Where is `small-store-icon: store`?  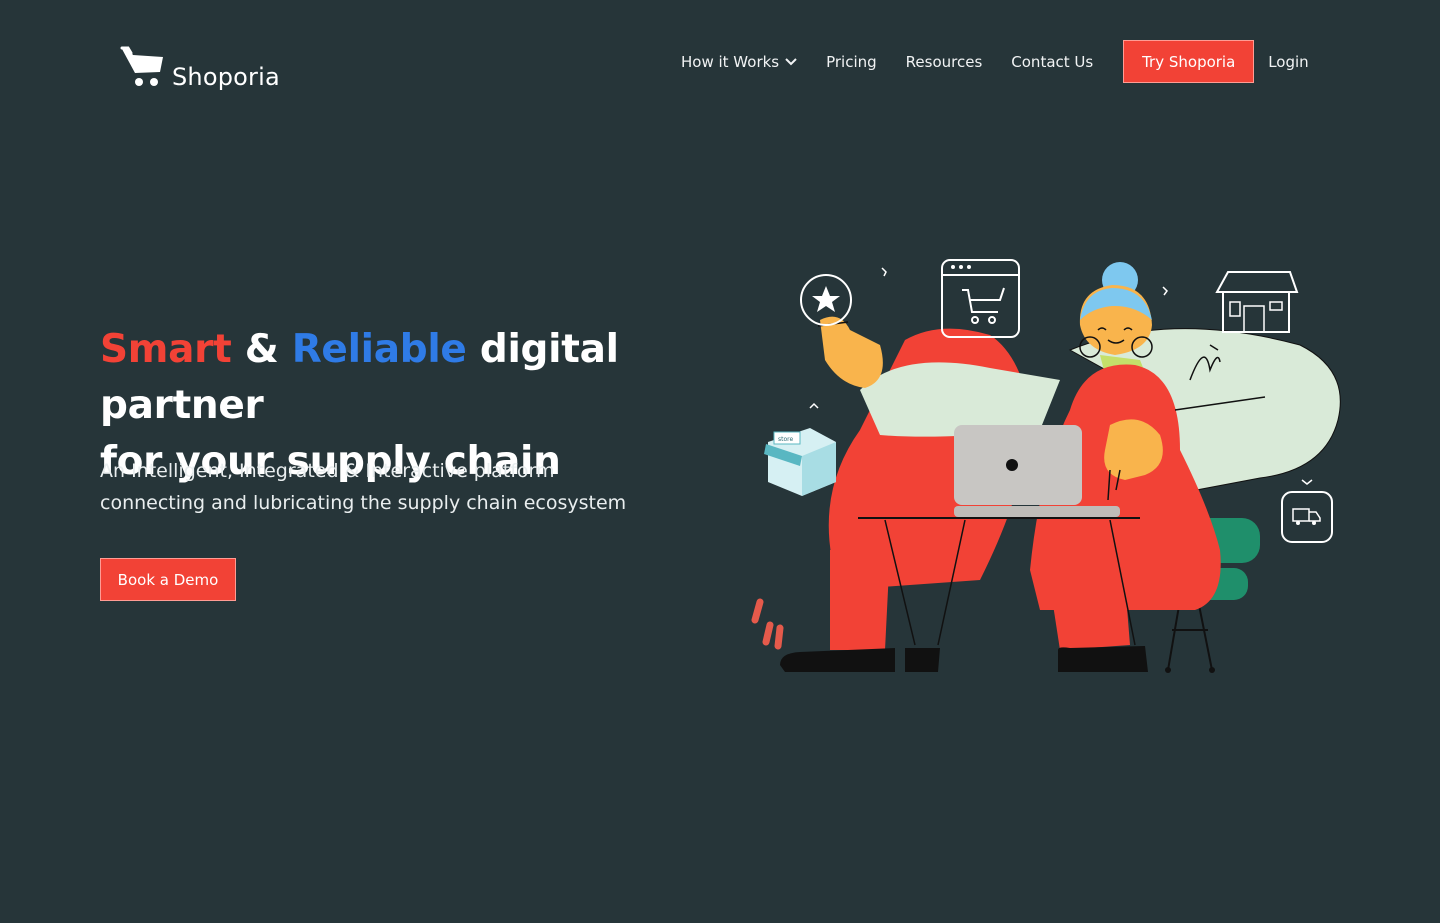
small-store-icon: store is located at coordinates (800, 449).